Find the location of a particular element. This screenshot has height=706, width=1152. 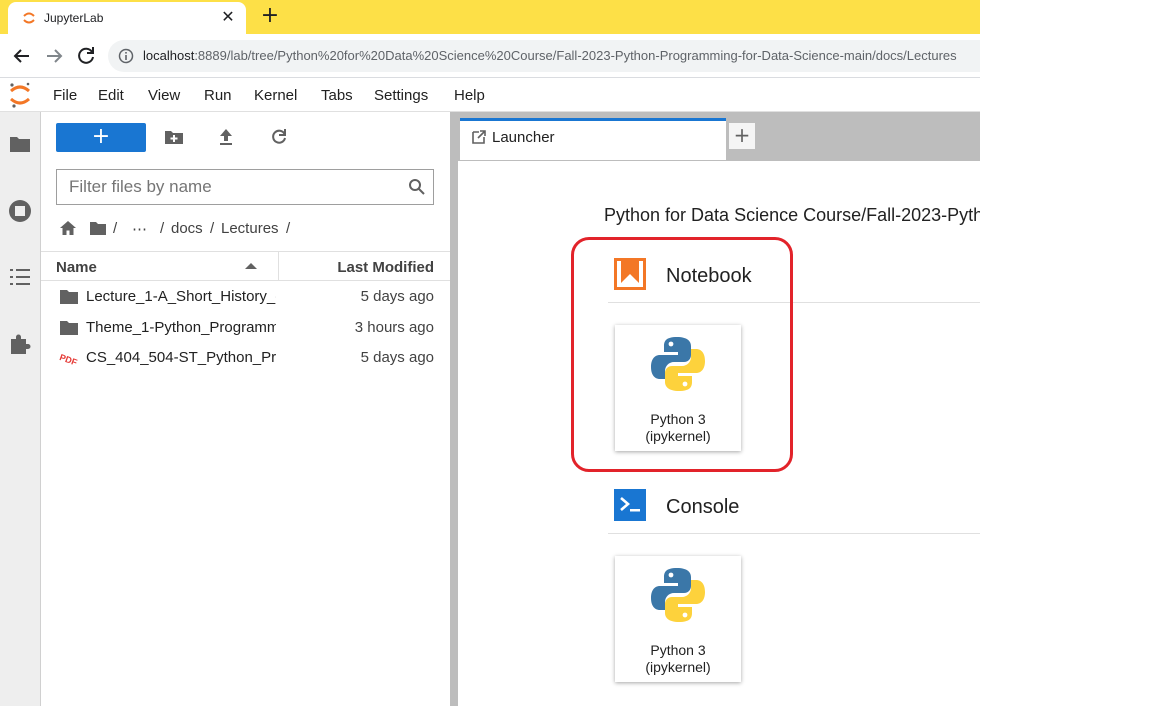

card-label-line2: (ipykernel) is located at coordinates (678, 667).